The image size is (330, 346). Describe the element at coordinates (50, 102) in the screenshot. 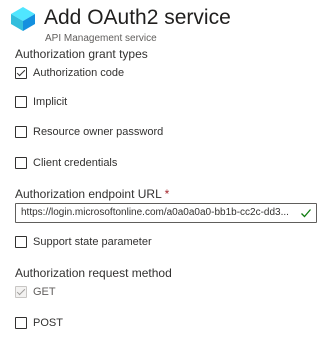

I see `checkbox-label: Implicit` at that location.